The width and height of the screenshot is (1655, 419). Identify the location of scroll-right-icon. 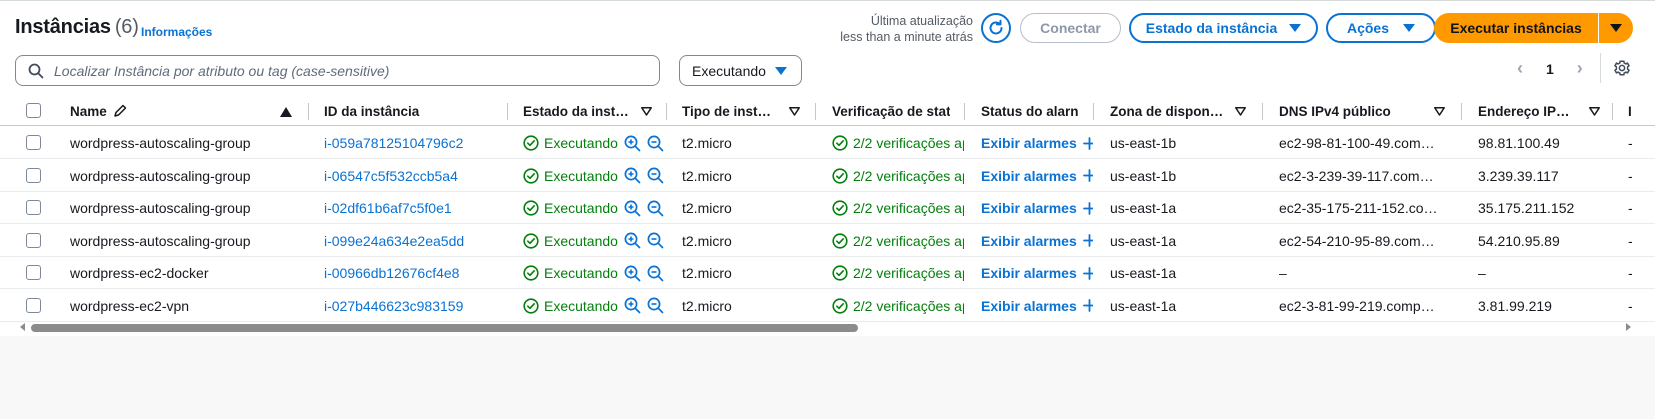
(1628, 327).